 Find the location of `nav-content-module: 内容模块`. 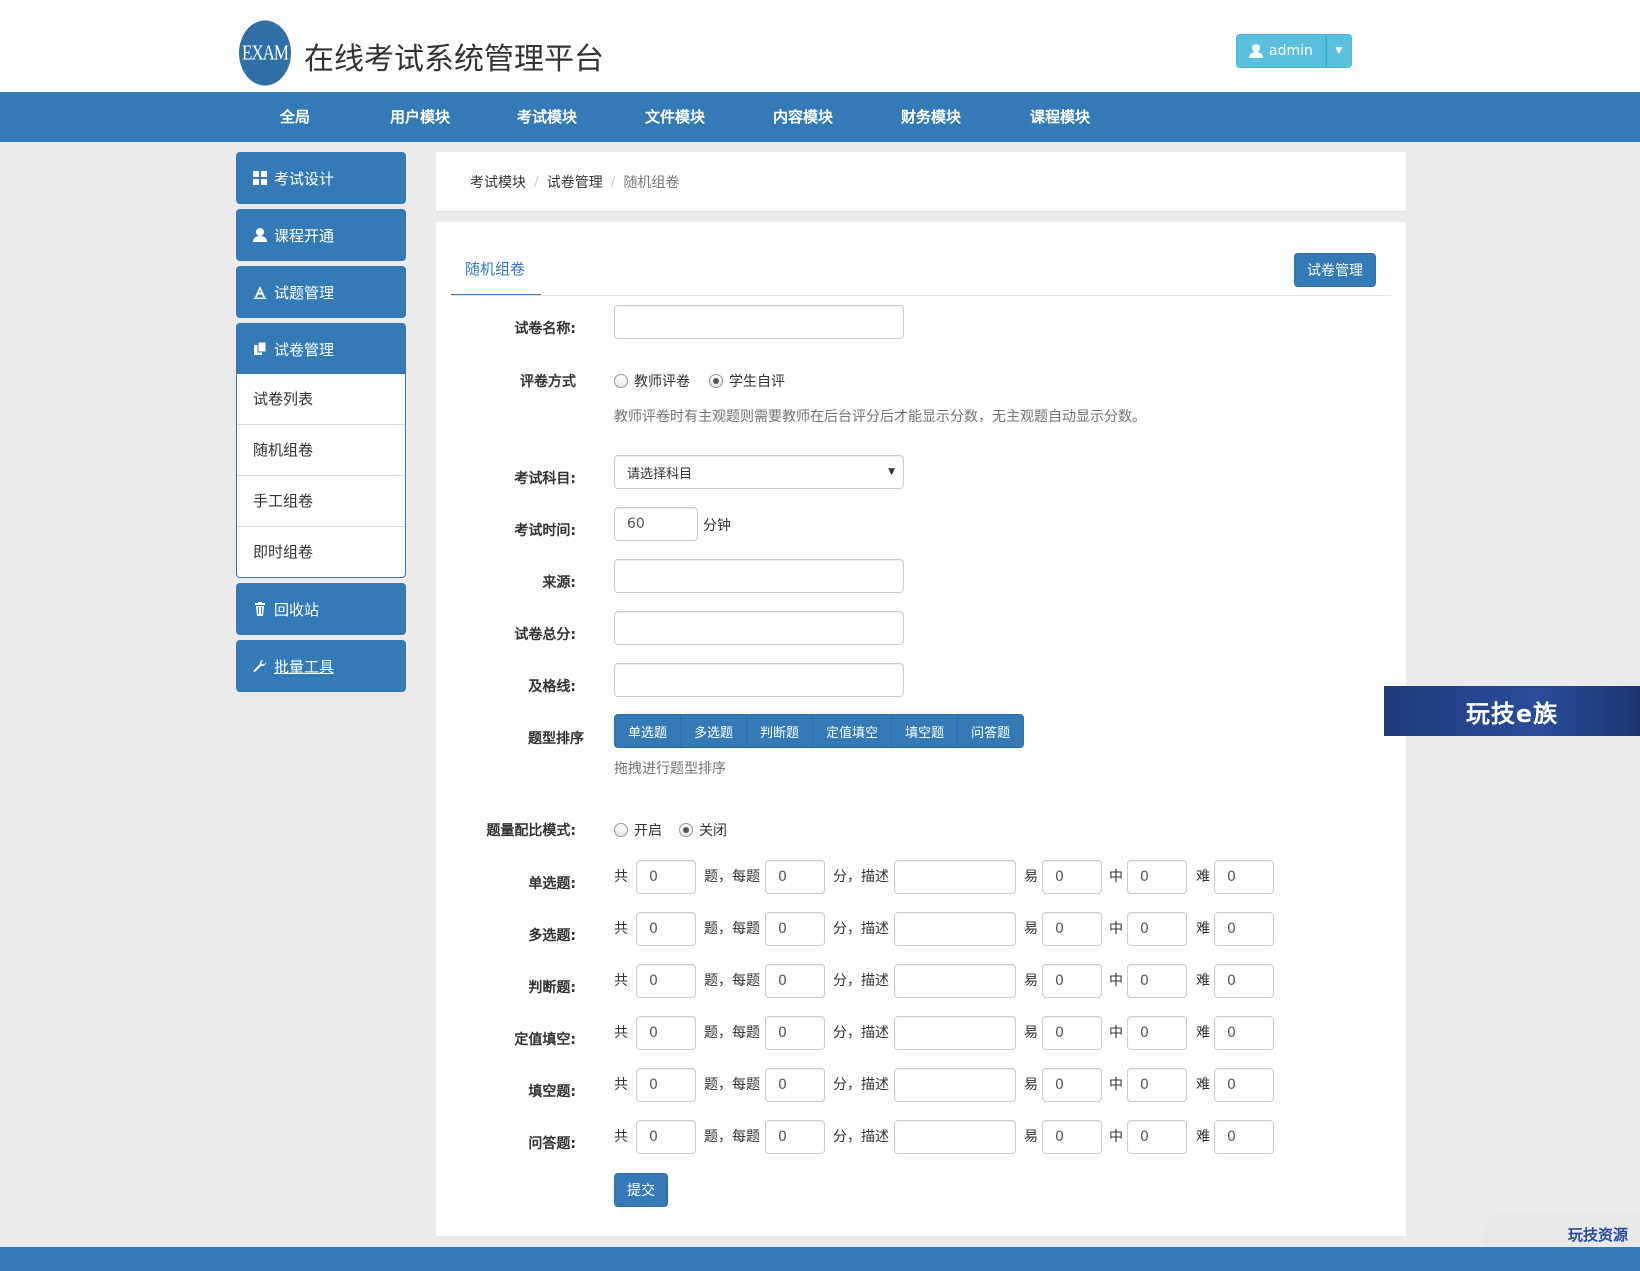

nav-content-module: 内容模块 is located at coordinates (803, 117).